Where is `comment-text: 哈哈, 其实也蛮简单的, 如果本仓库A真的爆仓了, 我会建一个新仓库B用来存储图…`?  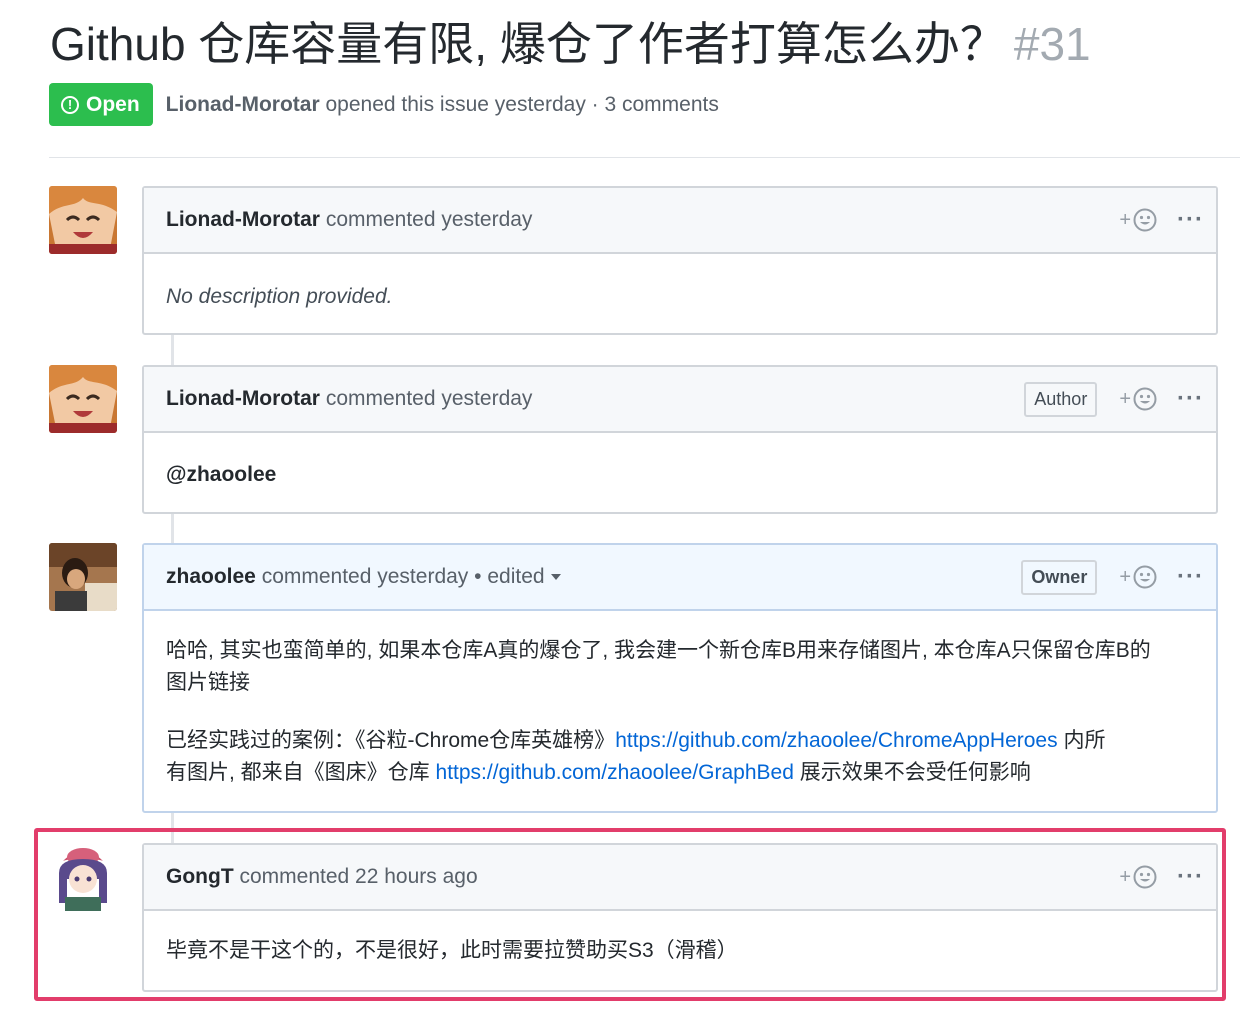 comment-text: 哈哈, 其实也蛮简单的, 如果本仓库A真的爆仓了, 我会建一个新仓库B用来存储图… is located at coordinates (658, 650).